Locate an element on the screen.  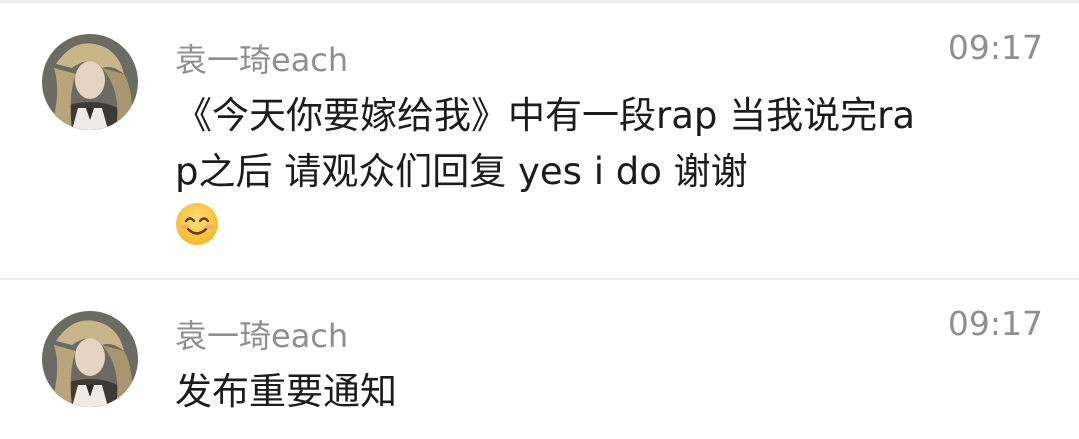
message-text: 发布重要通知 is located at coordinates (286, 391).